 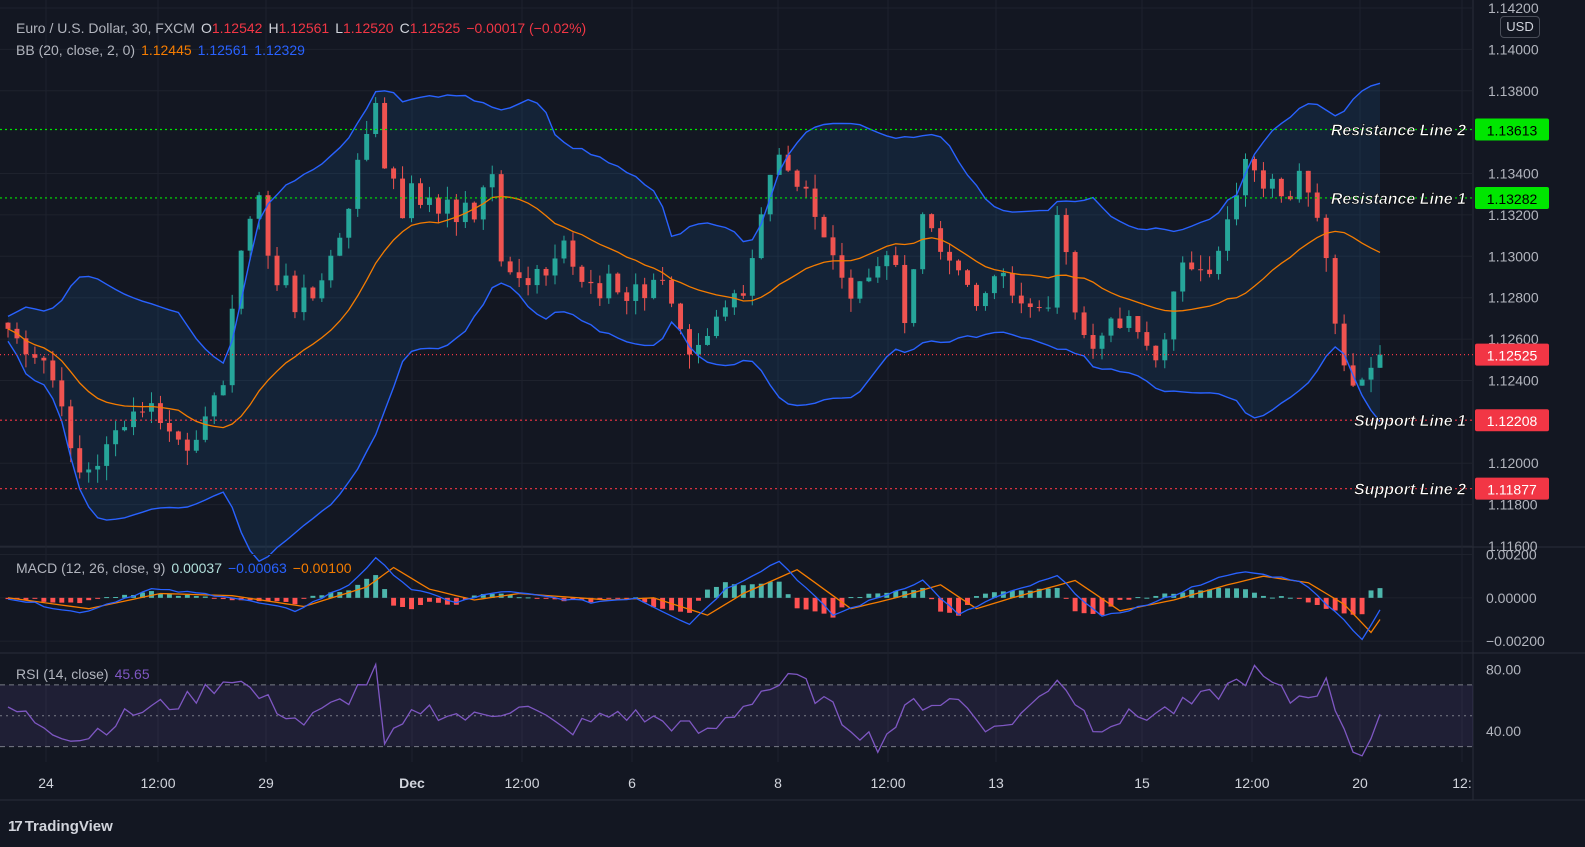 What do you see at coordinates (1398, 130) in the screenshot?
I see `level-label-0: Resistance Line 2` at bounding box center [1398, 130].